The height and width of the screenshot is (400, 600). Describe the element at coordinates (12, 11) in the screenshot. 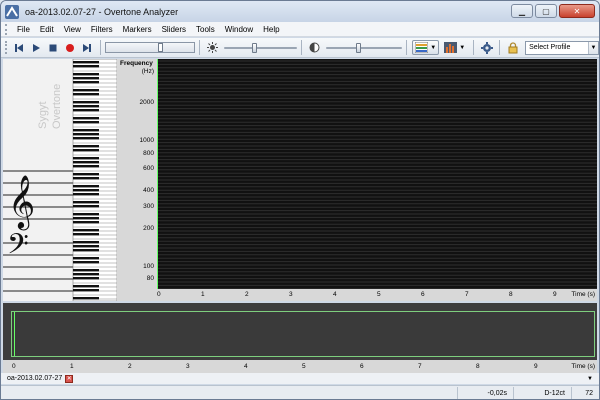

I see `app-logo-icon` at that location.